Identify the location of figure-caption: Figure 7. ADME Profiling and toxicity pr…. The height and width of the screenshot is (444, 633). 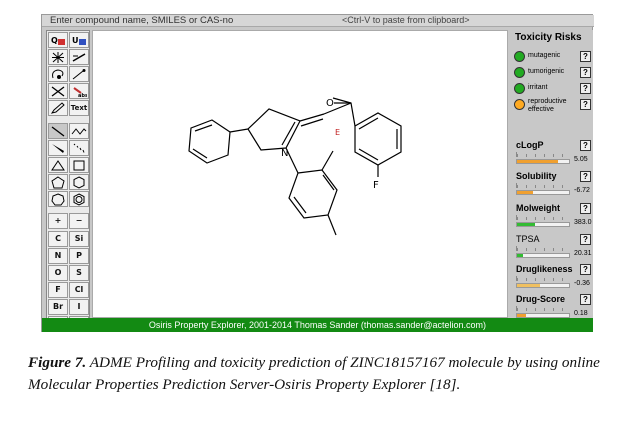
(323, 373).